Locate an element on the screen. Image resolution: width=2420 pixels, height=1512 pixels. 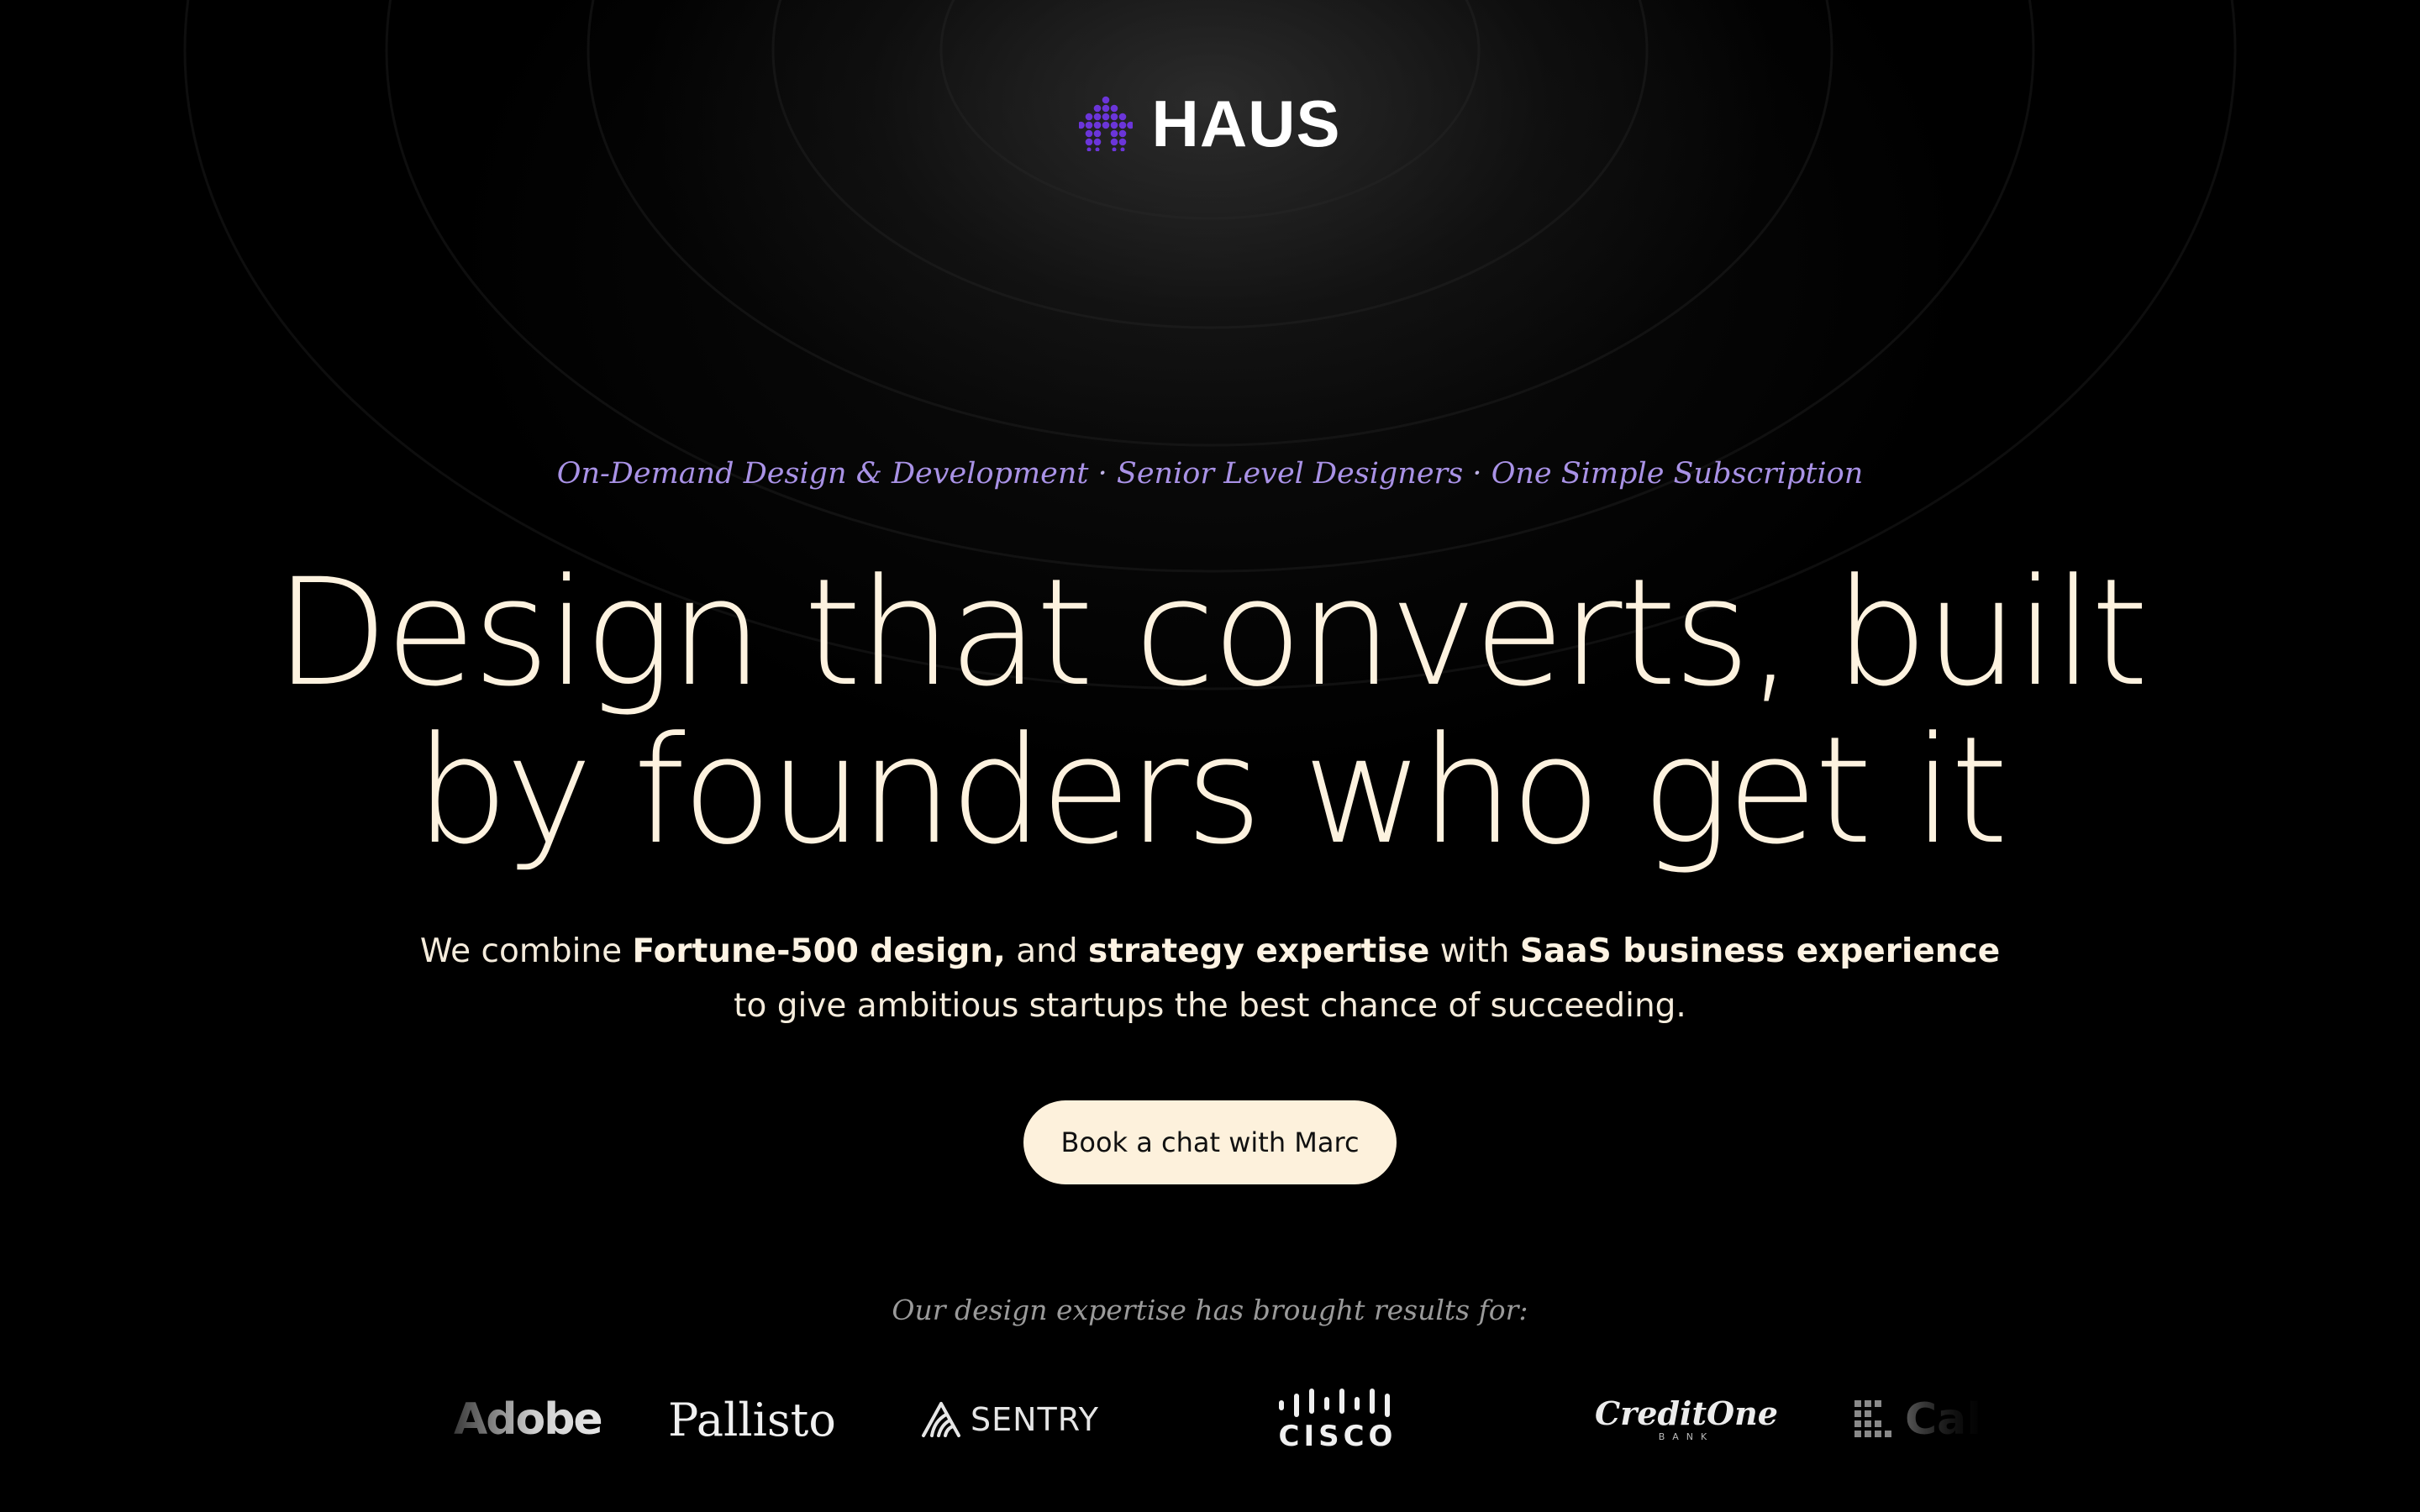
sentry-wordmark: SENTRY is located at coordinates (1035, 1419).